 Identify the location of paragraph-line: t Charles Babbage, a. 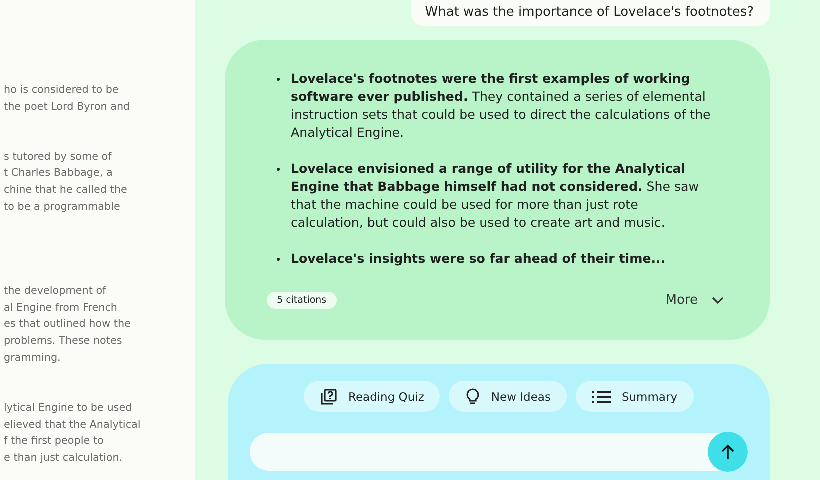
(58, 174).